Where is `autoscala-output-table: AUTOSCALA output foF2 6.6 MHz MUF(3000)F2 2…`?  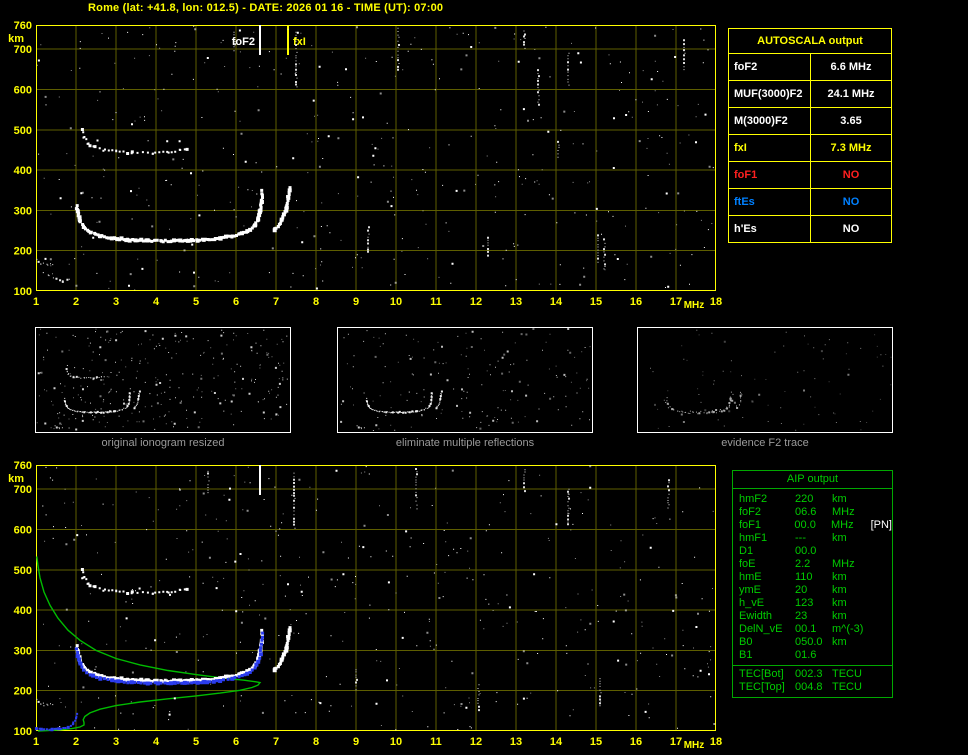 autoscala-output-table: AUTOSCALA output foF2 6.6 MHz MUF(3000)F2 2… is located at coordinates (810, 135).